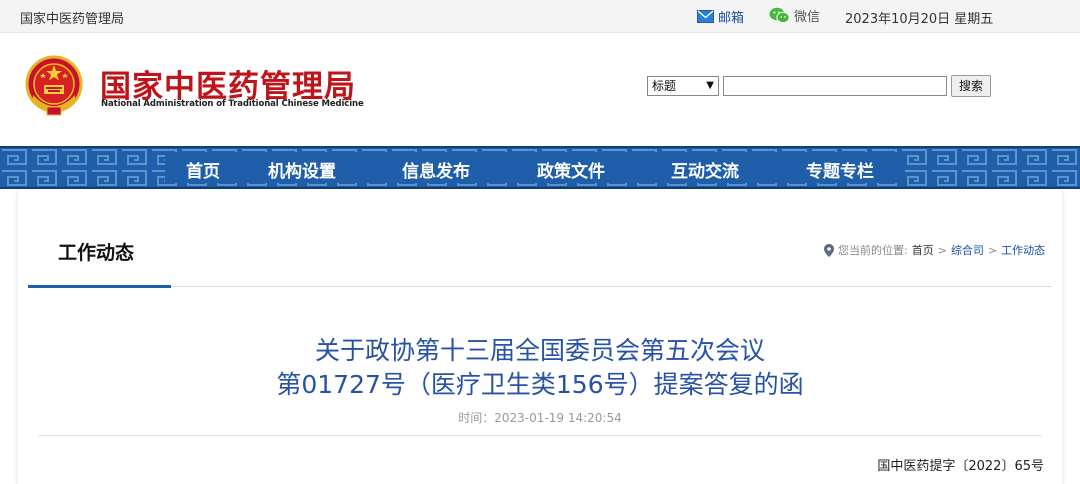 The height and width of the screenshot is (484, 1080). What do you see at coordinates (54, 86) in the screenshot?
I see `national-emblem-icon` at bounding box center [54, 86].